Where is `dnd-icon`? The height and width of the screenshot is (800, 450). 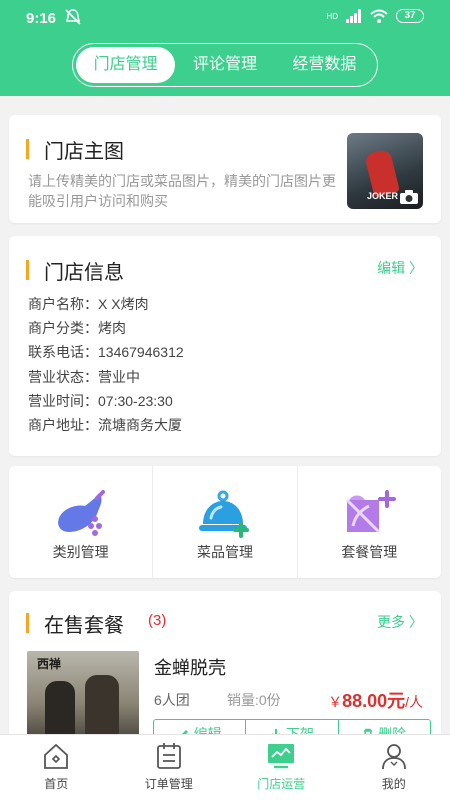
dnd-icon is located at coordinates (73, 17).